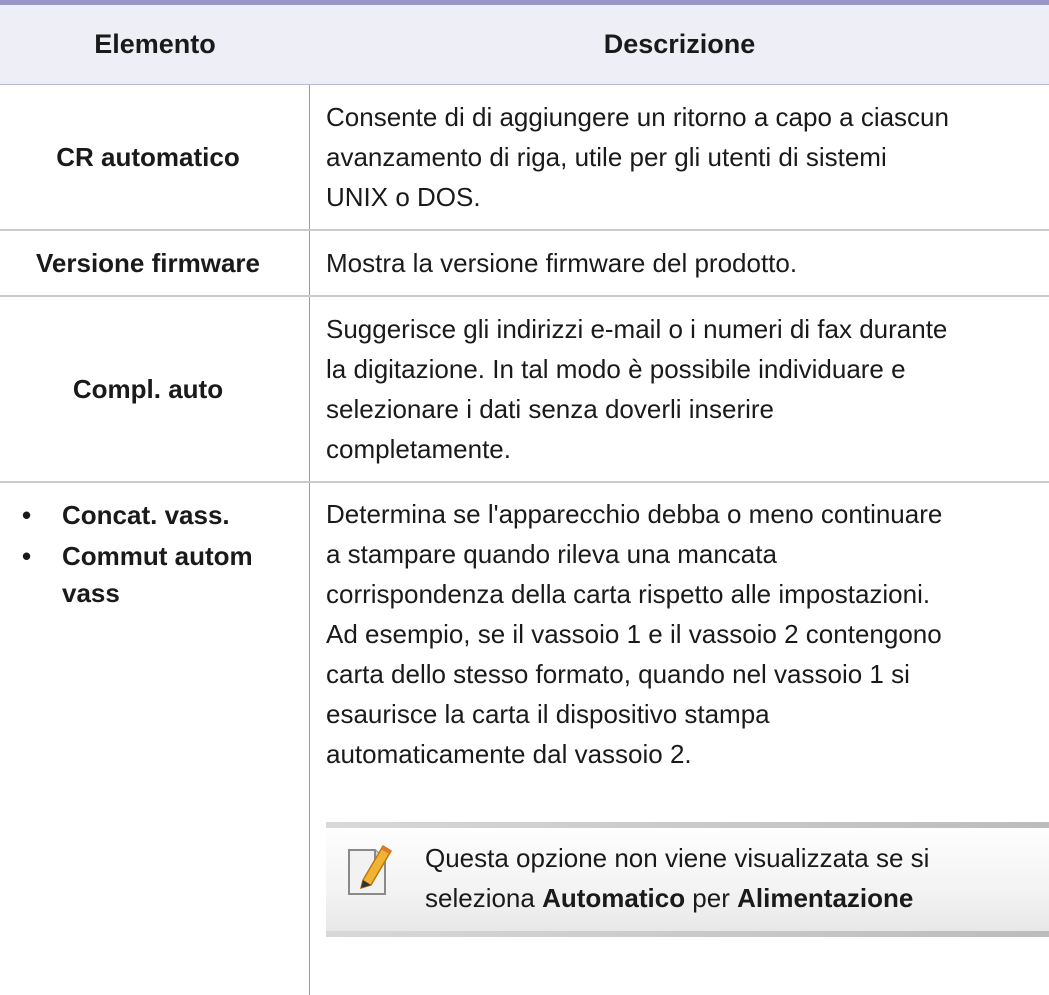 Image resolution: width=1049 pixels, height=995 pixels. Describe the element at coordinates (669, 898) in the screenshot. I see `note-line: seleziona Automatico per Alimentazione` at that location.